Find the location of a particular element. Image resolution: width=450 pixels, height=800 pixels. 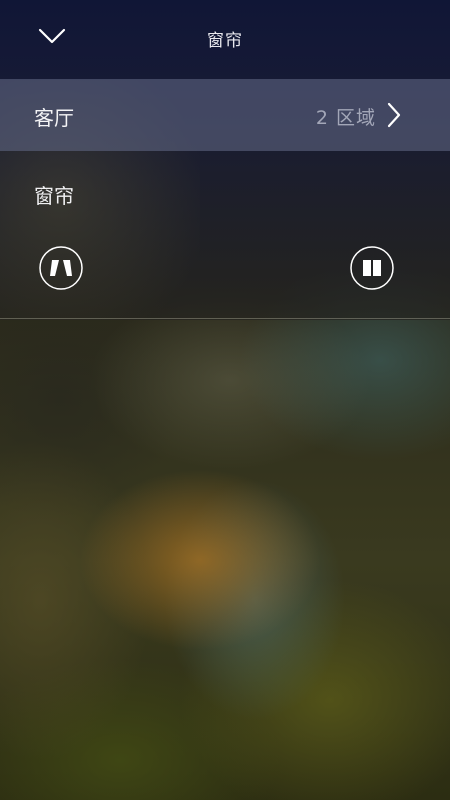

curtain-section-label: 窗帘 is located at coordinates (54, 196).